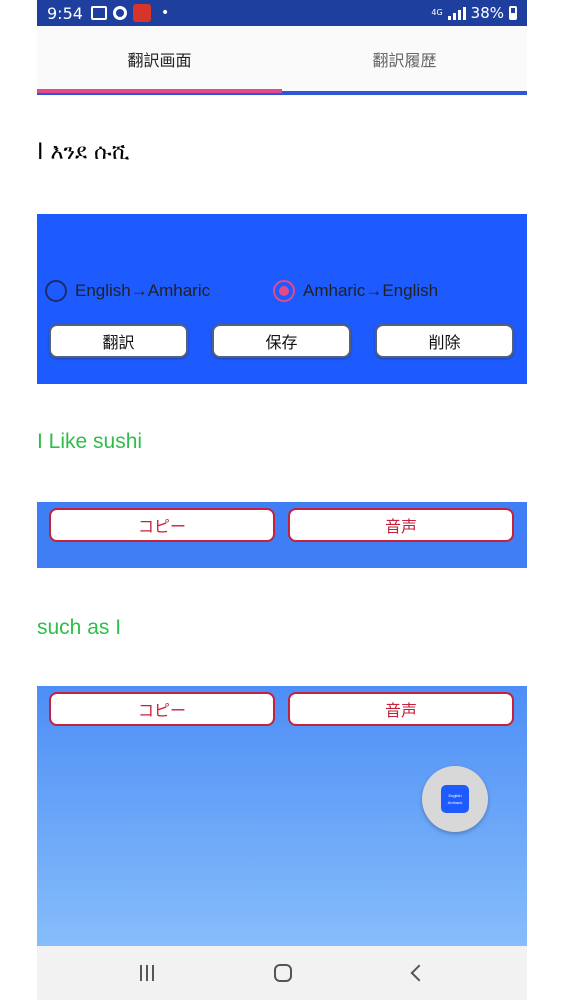  I want to click on tab-indicator, so click(159, 91).